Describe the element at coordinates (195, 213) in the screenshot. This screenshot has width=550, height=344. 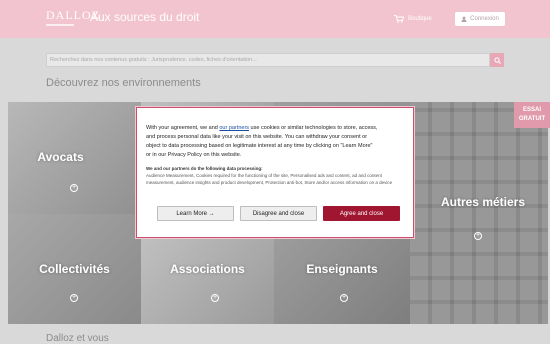
I see `learn-more-button: Learn More →` at that location.